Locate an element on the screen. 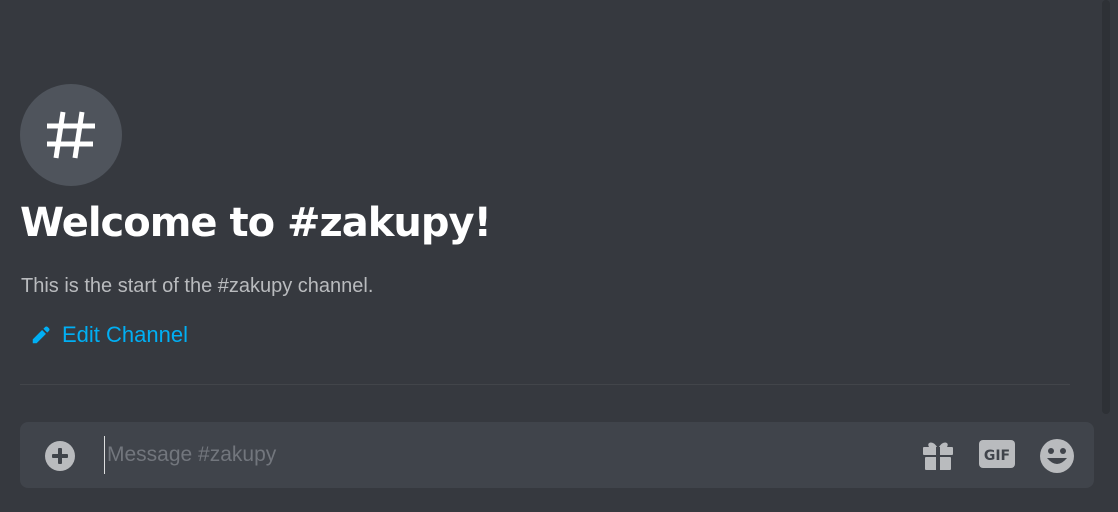 Image resolution: width=1118 pixels, height=512 pixels. attach-button is located at coordinates (60, 456).